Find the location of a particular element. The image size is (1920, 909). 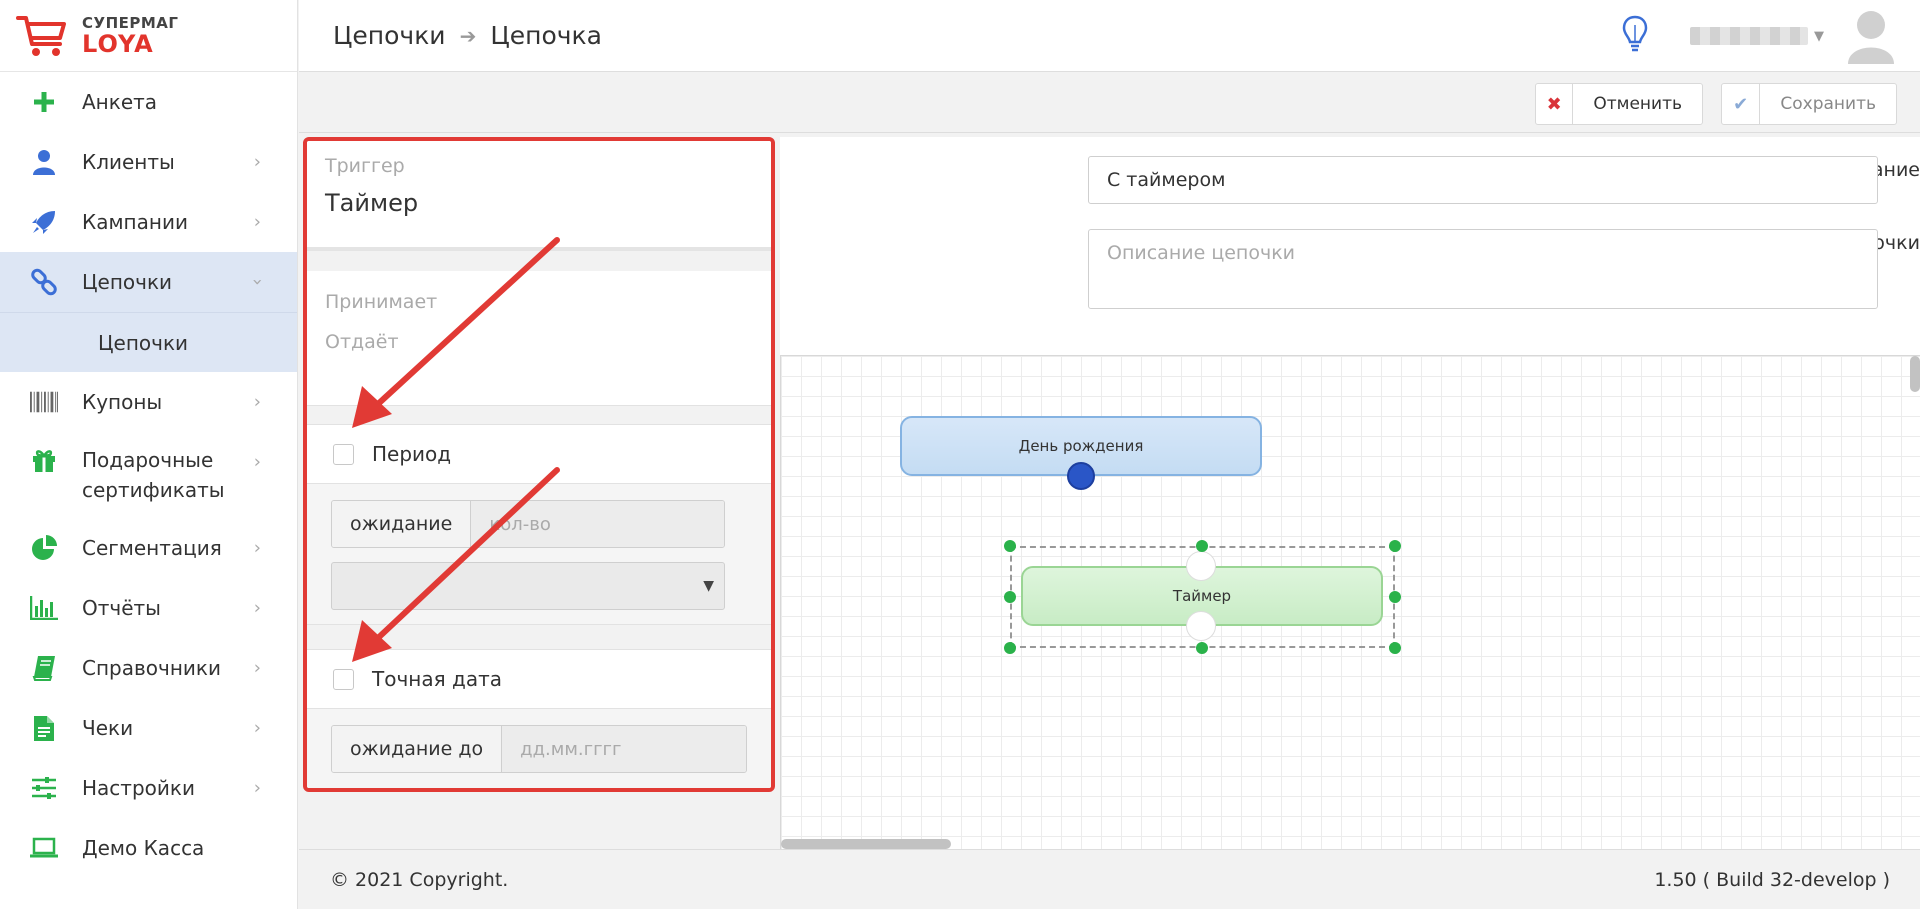

sidebar-item-reports: Отчёты › is located at coordinates (148, 608).